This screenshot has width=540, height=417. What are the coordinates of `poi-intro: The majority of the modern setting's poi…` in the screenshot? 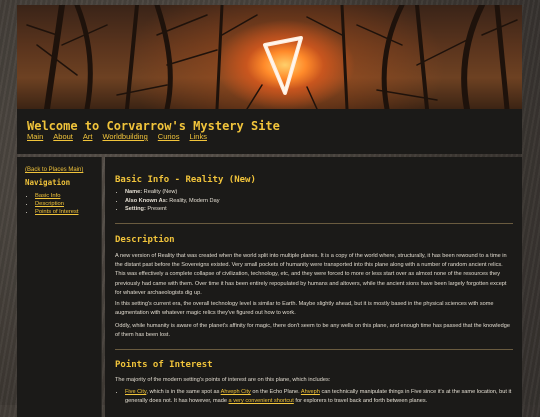 It's located at (223, 380).